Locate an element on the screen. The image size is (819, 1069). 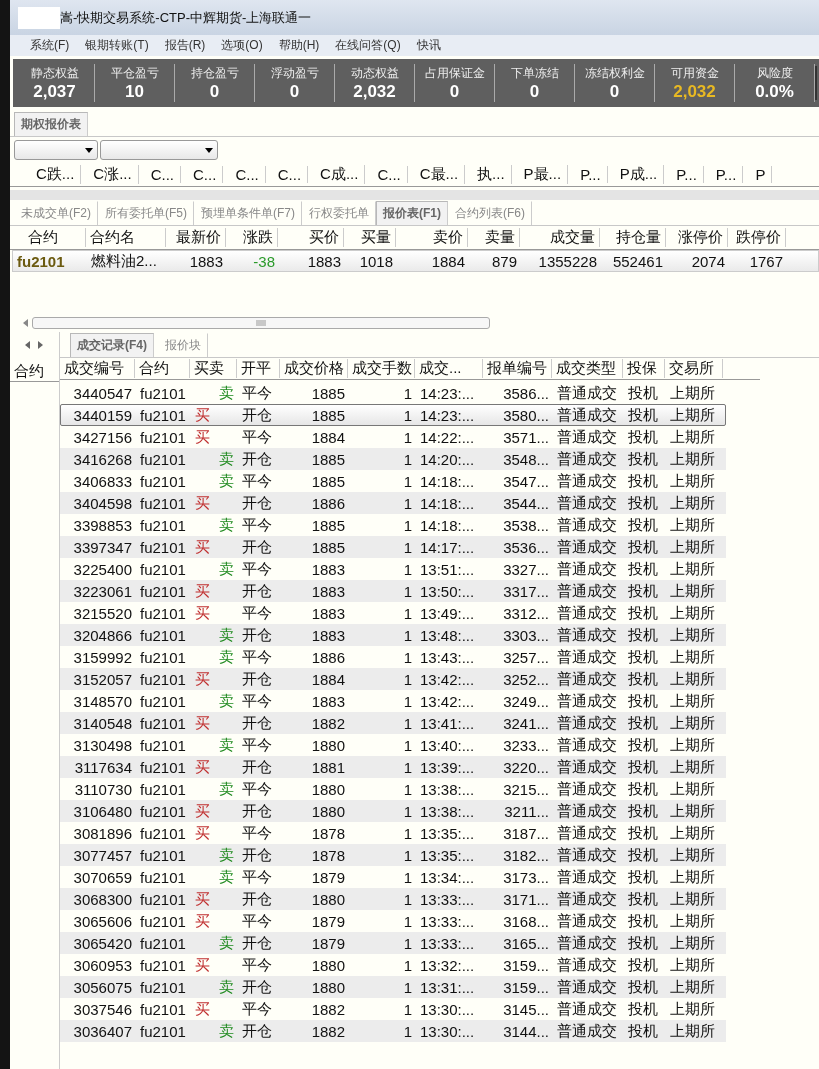
quote-row: fu2101 燃料油2... 1883 -38 1883 1018 1884 879 1355228 552461 2074 1767 is located at coordinates (415, 261).